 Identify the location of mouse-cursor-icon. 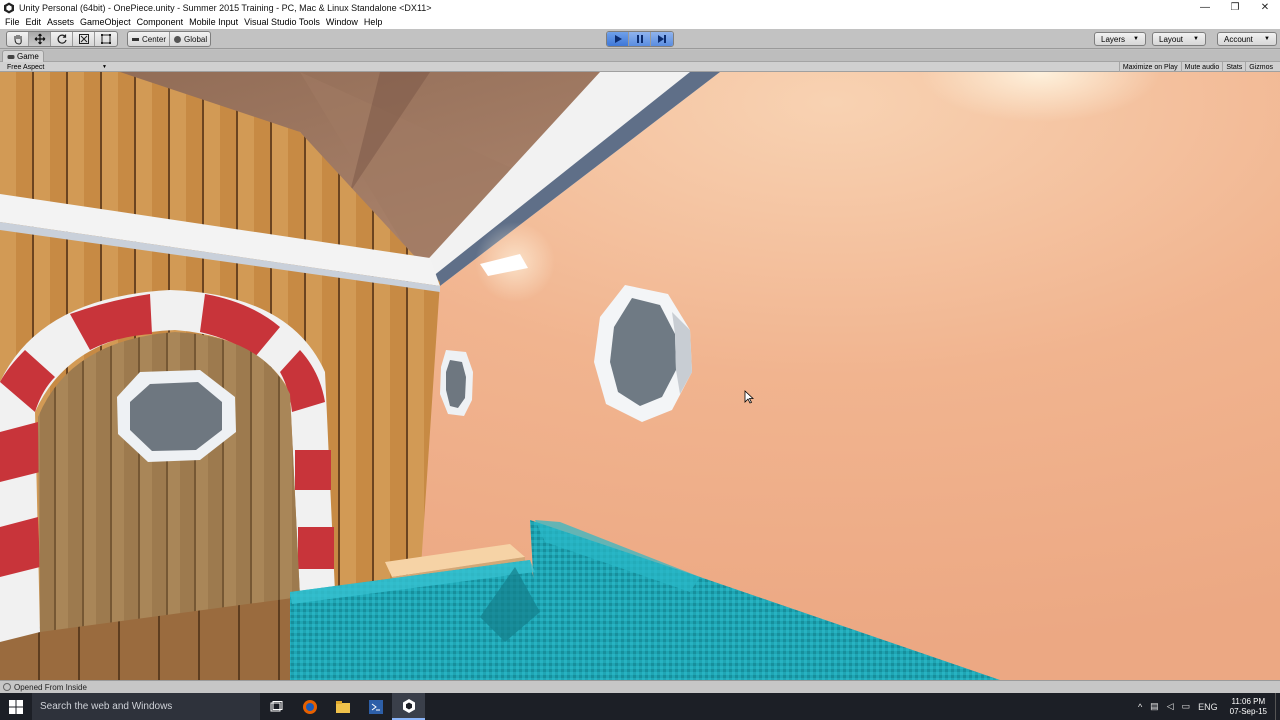
(749, 397).